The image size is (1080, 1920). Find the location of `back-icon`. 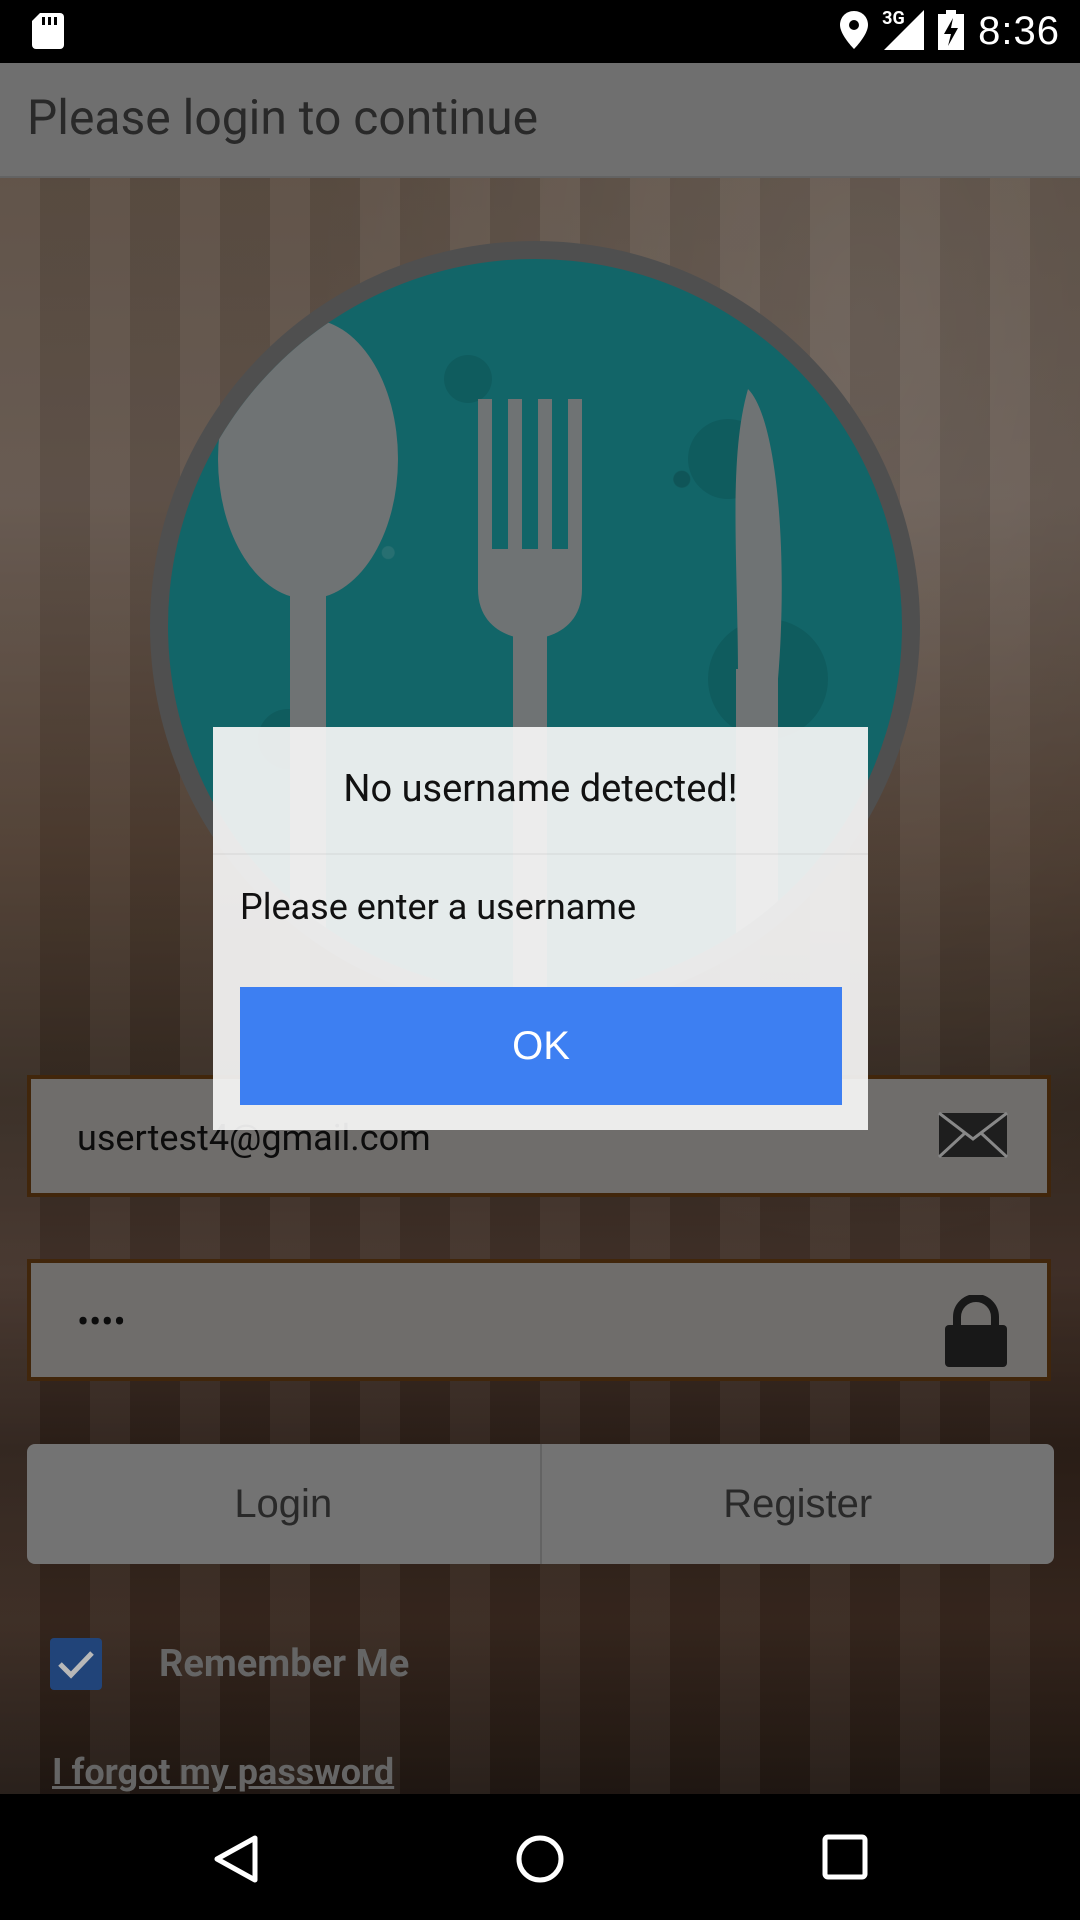

back-icon is located at coordinates (236, 1861).